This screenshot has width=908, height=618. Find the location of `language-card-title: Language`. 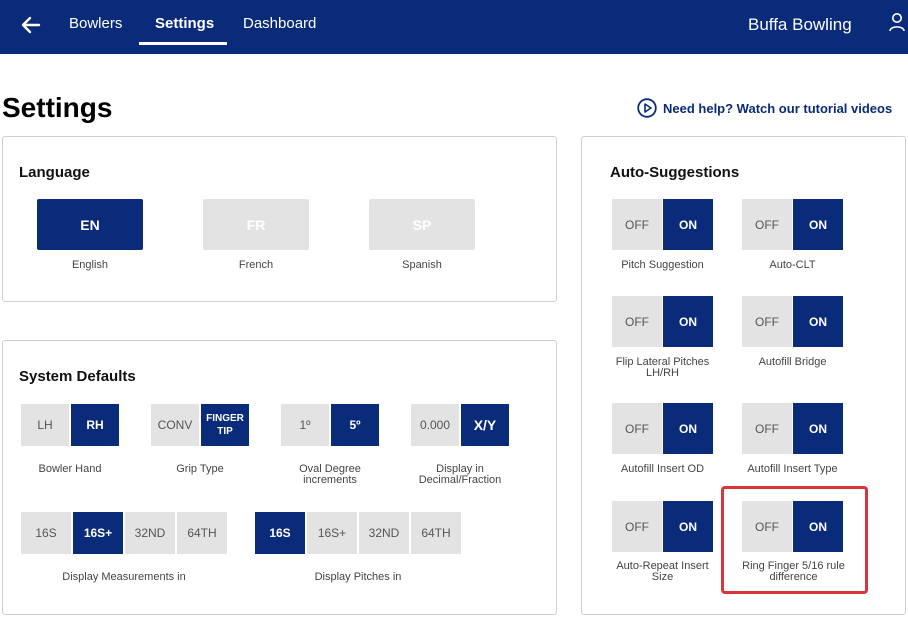

language-card-title: Language is located at coordinates (54, 172).